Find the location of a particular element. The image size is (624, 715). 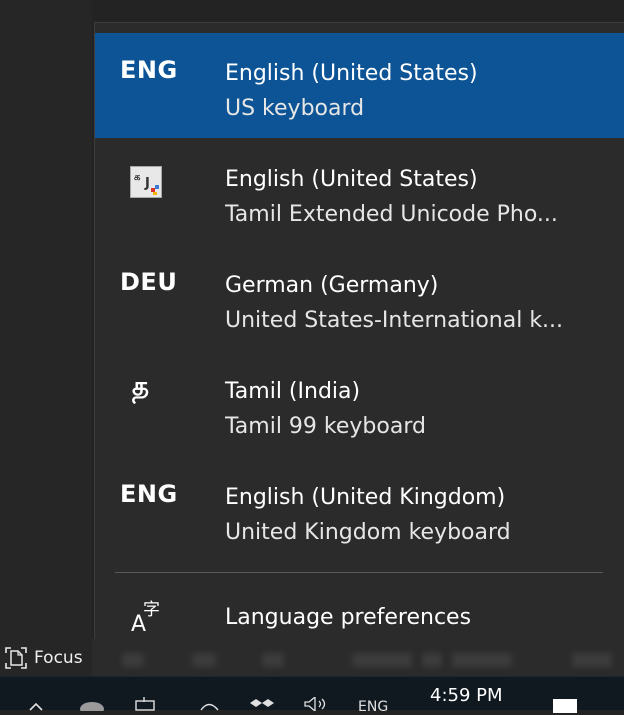

language-name: Tamil (India) is located at coordinates (293, 391).